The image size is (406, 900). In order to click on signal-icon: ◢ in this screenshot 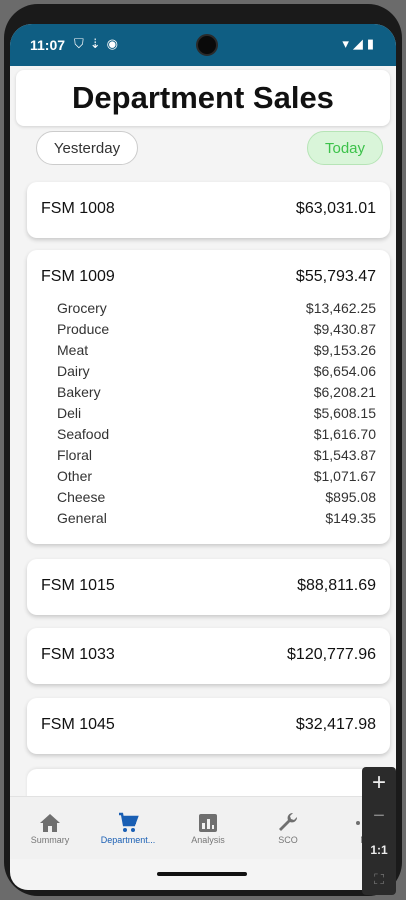, I will do `click(359, 43)`.